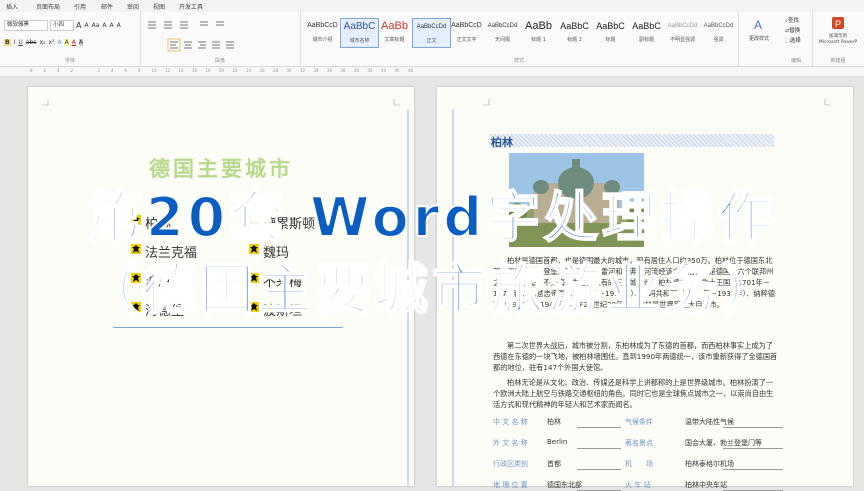  I want to click on tab-review: 审阅, so click(133, 6).